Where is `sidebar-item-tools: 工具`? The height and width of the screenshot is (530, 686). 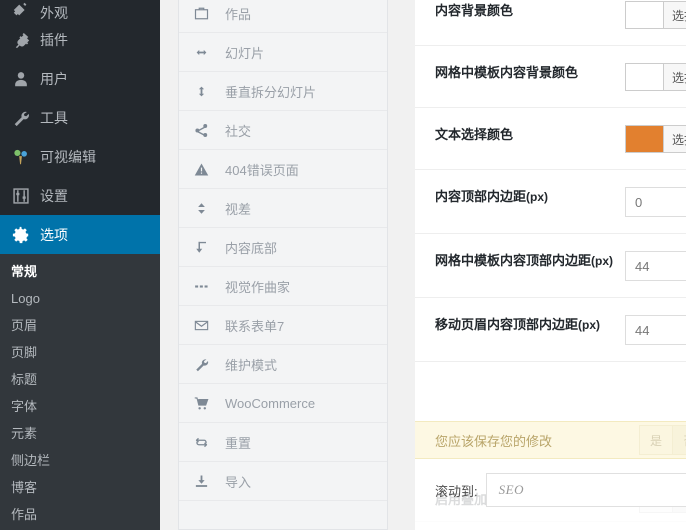 sidebar-item-tools: 工具 is located at coordinates (80, 117).